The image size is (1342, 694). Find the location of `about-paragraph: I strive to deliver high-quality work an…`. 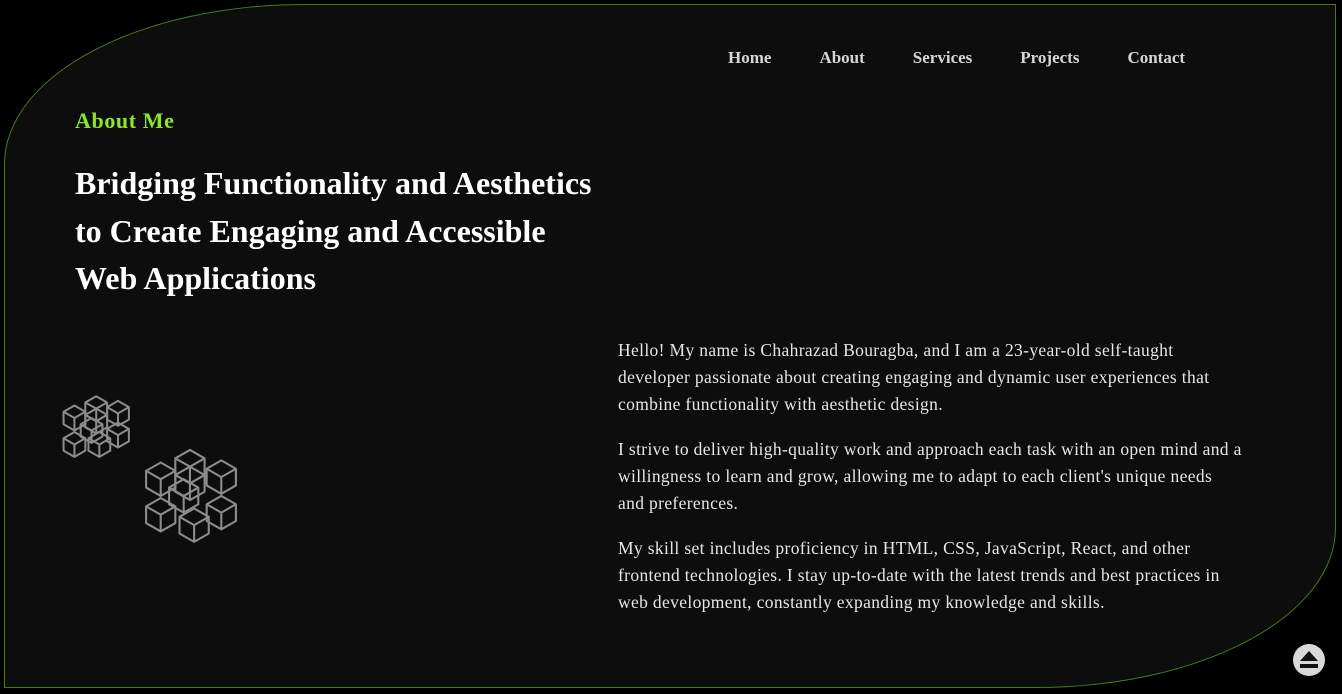

about-paragraph: I strive to deliver high-quality work an… is located at coordinates (930, 476).